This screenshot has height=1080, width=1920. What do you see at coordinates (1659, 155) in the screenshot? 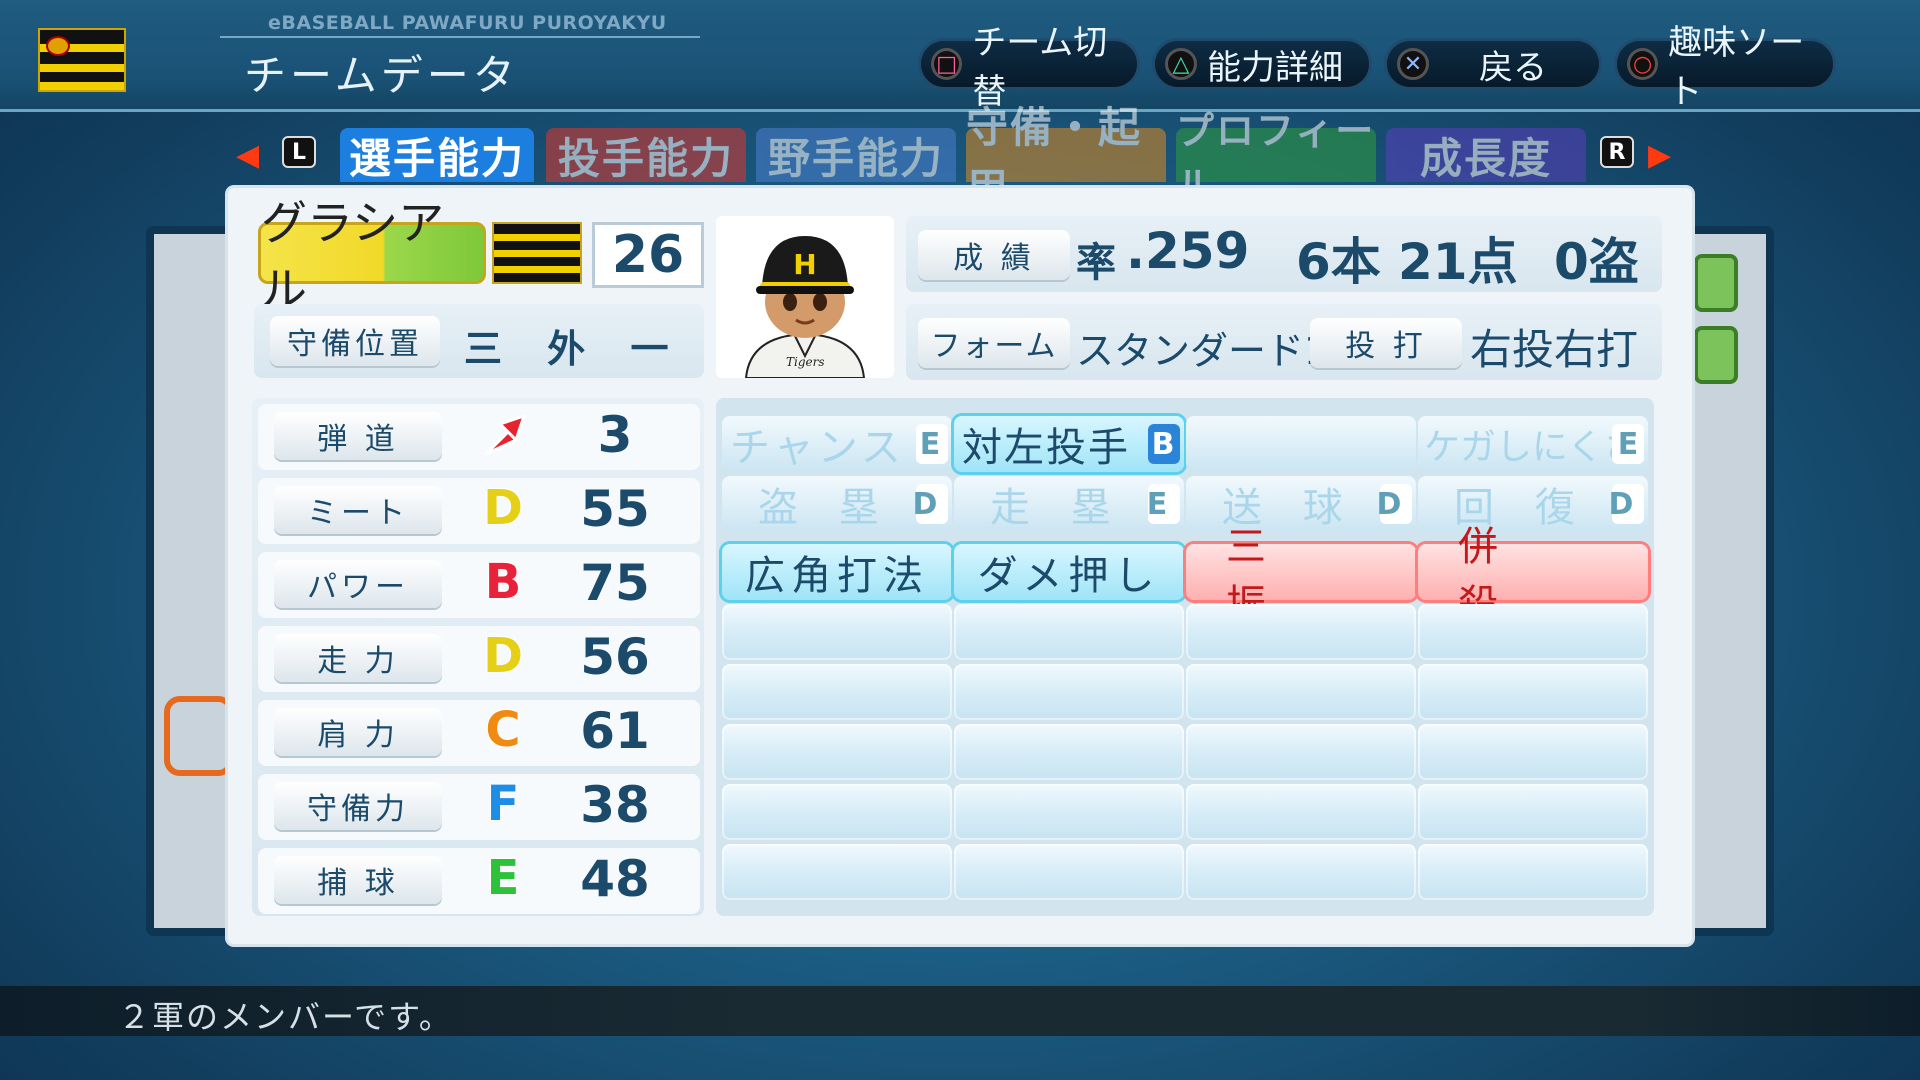
I see `tab-next-arrow-icon: ▶` at bounding box center [1659, 155].